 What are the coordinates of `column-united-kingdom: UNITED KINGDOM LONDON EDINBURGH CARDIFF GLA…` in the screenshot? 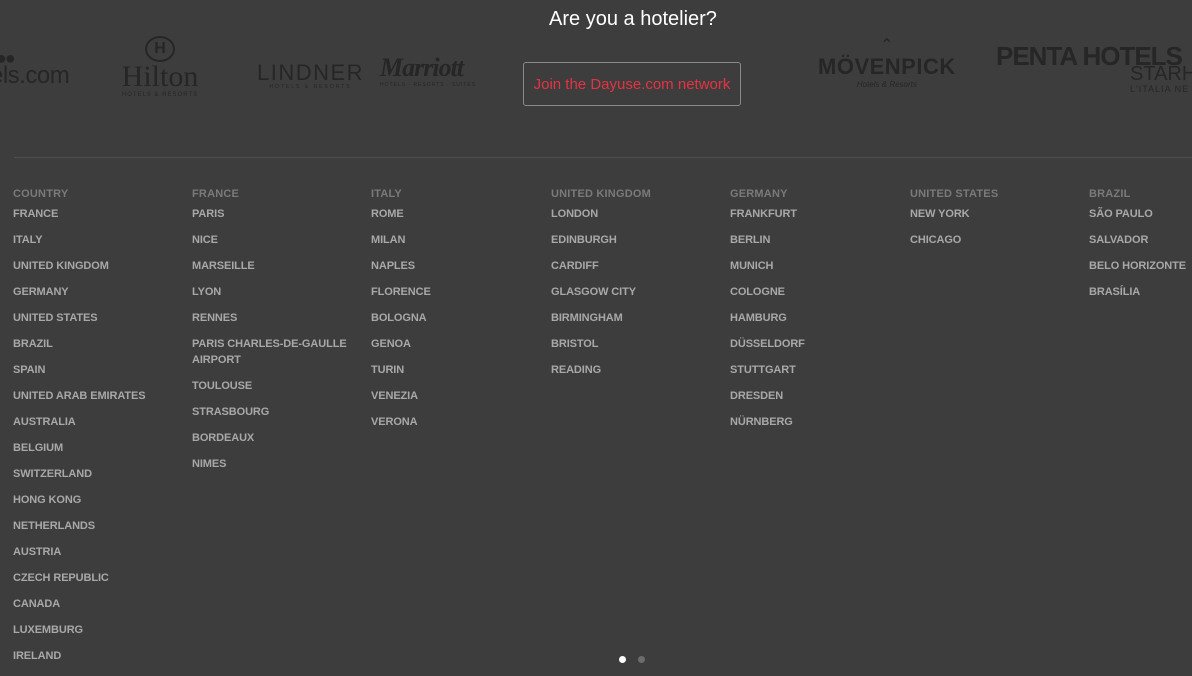 It's located at (636, 287).